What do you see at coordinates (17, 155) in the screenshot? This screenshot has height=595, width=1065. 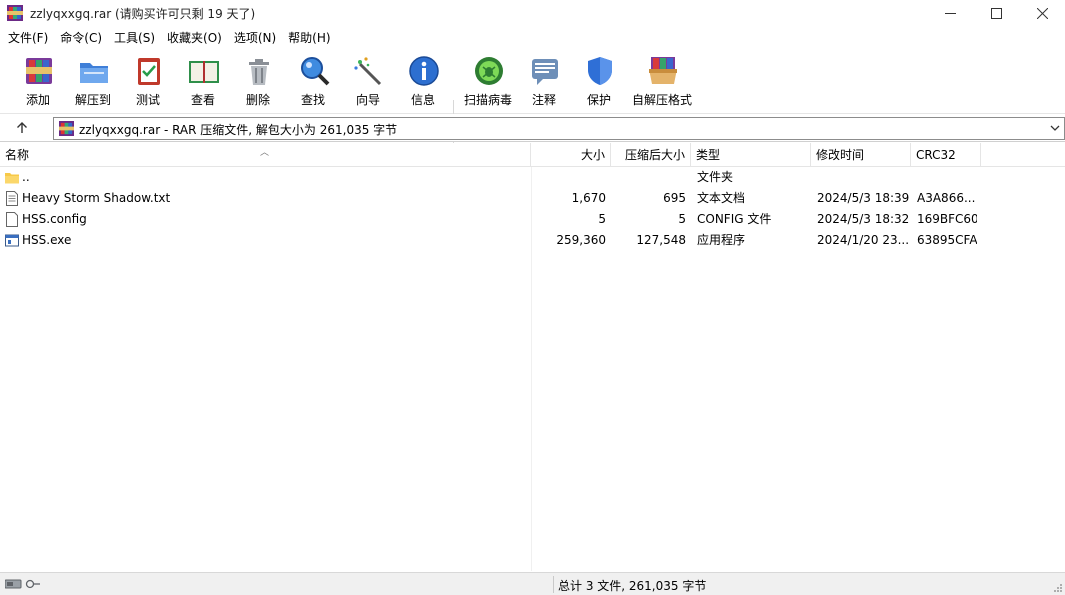 I see `column-name-label: 名称` at bounding box center [17, 155].